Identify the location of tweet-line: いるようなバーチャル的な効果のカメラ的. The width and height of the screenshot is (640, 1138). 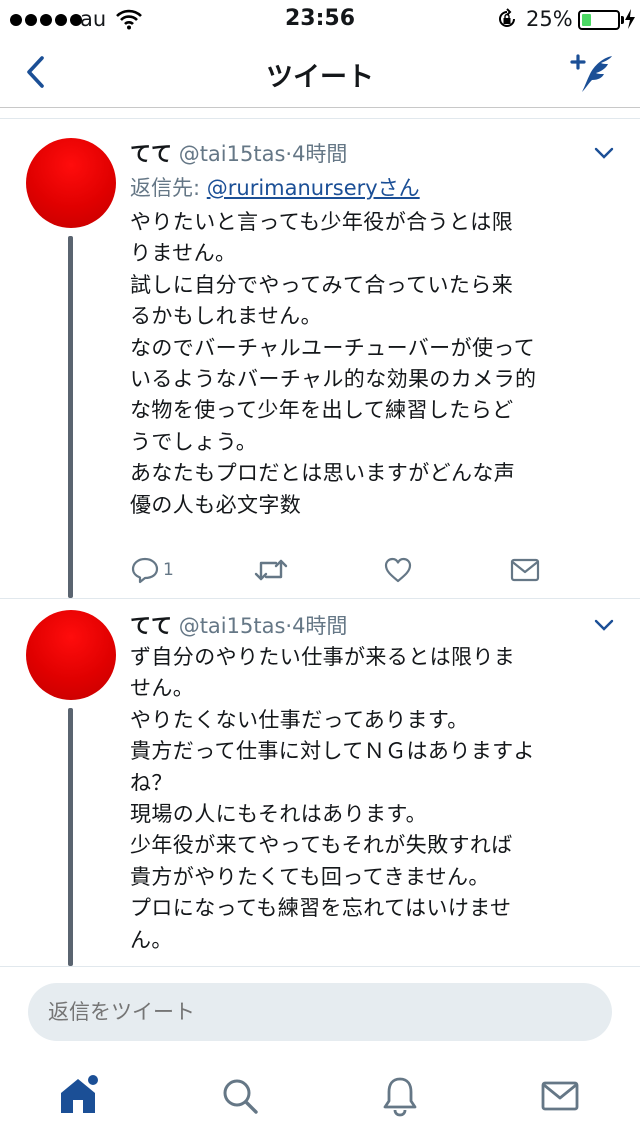
(333, 379).